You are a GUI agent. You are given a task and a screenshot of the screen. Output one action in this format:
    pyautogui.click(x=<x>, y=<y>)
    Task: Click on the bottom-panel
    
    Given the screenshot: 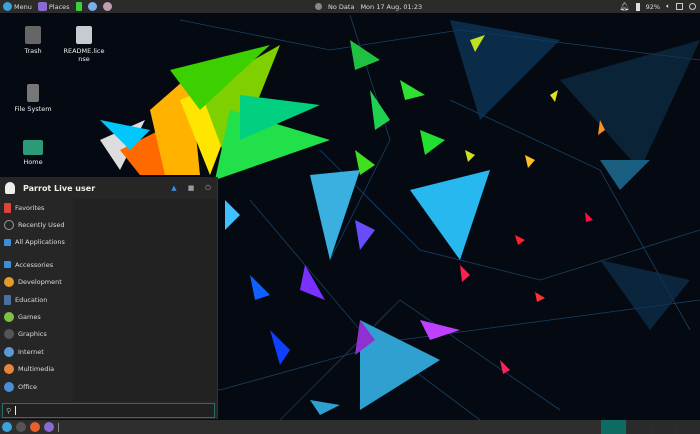 What is the action you would take?
    pyautogui.click(x=350, y=427)
    